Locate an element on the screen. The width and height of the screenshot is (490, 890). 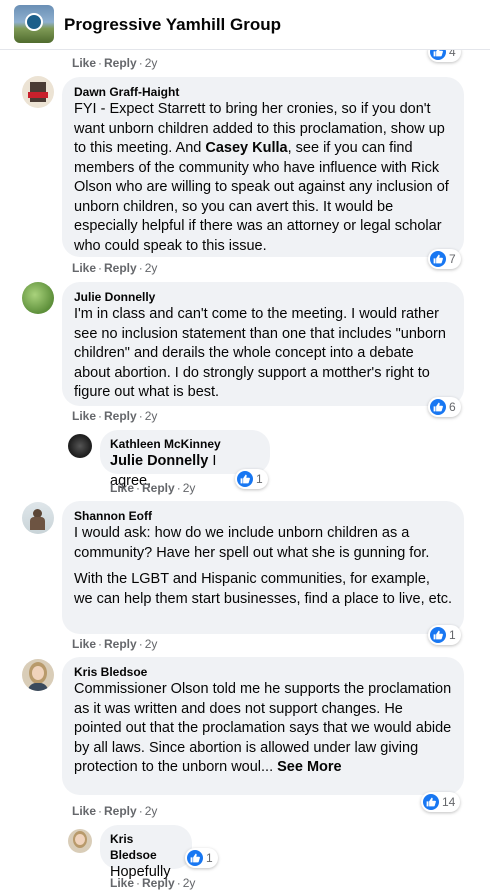
reaction-count: 7 is located at coordinates (444, 259).